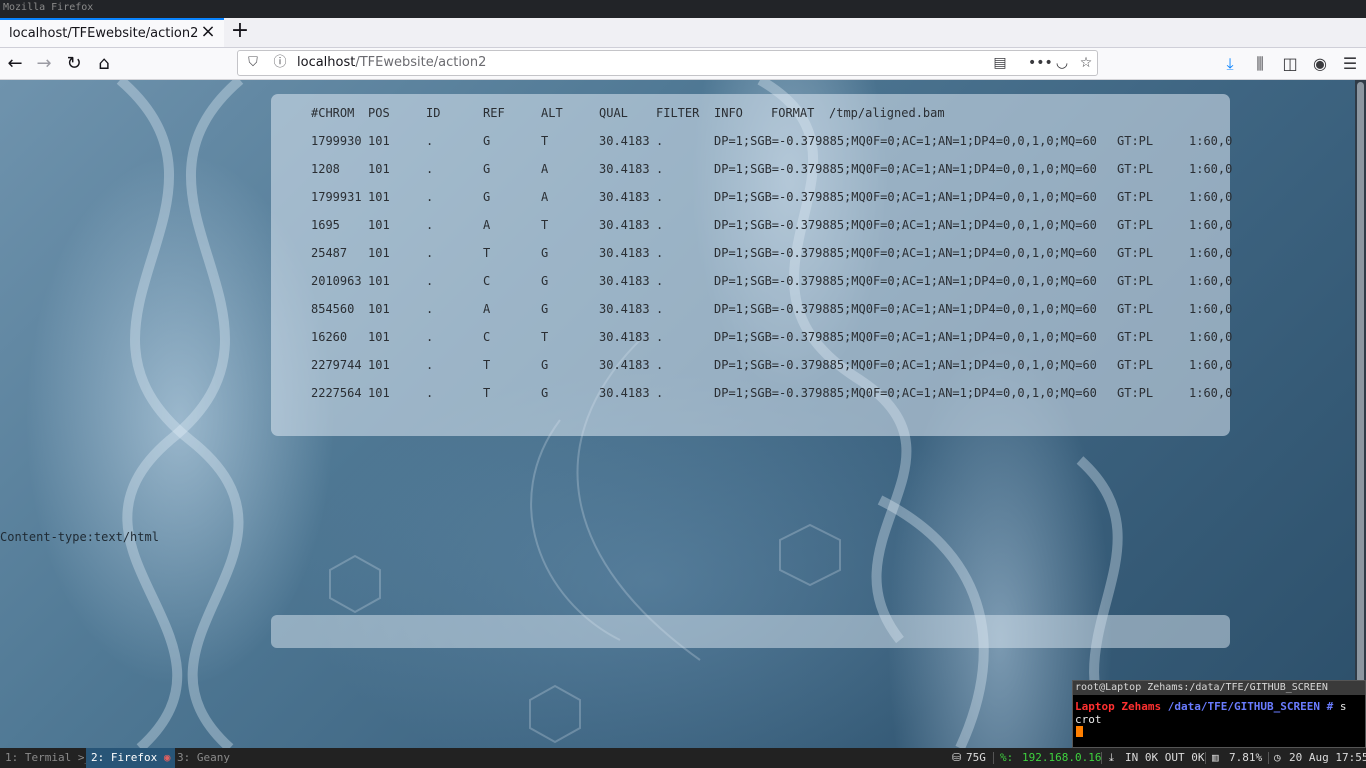 The width and height of the screenshot is (1366, 768). Describe the element at coordinates (487, 393) in the screenshot. I see `cell-ref: T` at that location.